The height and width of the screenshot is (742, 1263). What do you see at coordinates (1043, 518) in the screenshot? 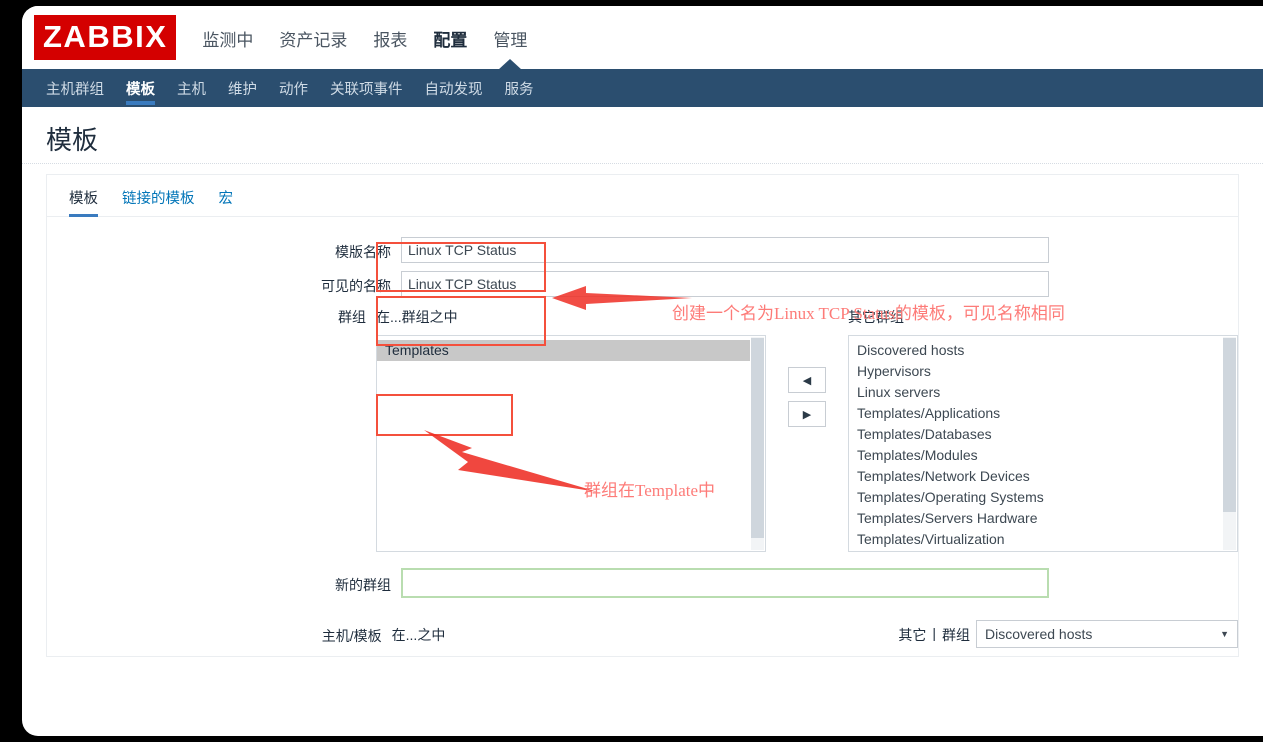
I see `list-item: Templates/Servers Hardware` at bounding box center [1043, 518].